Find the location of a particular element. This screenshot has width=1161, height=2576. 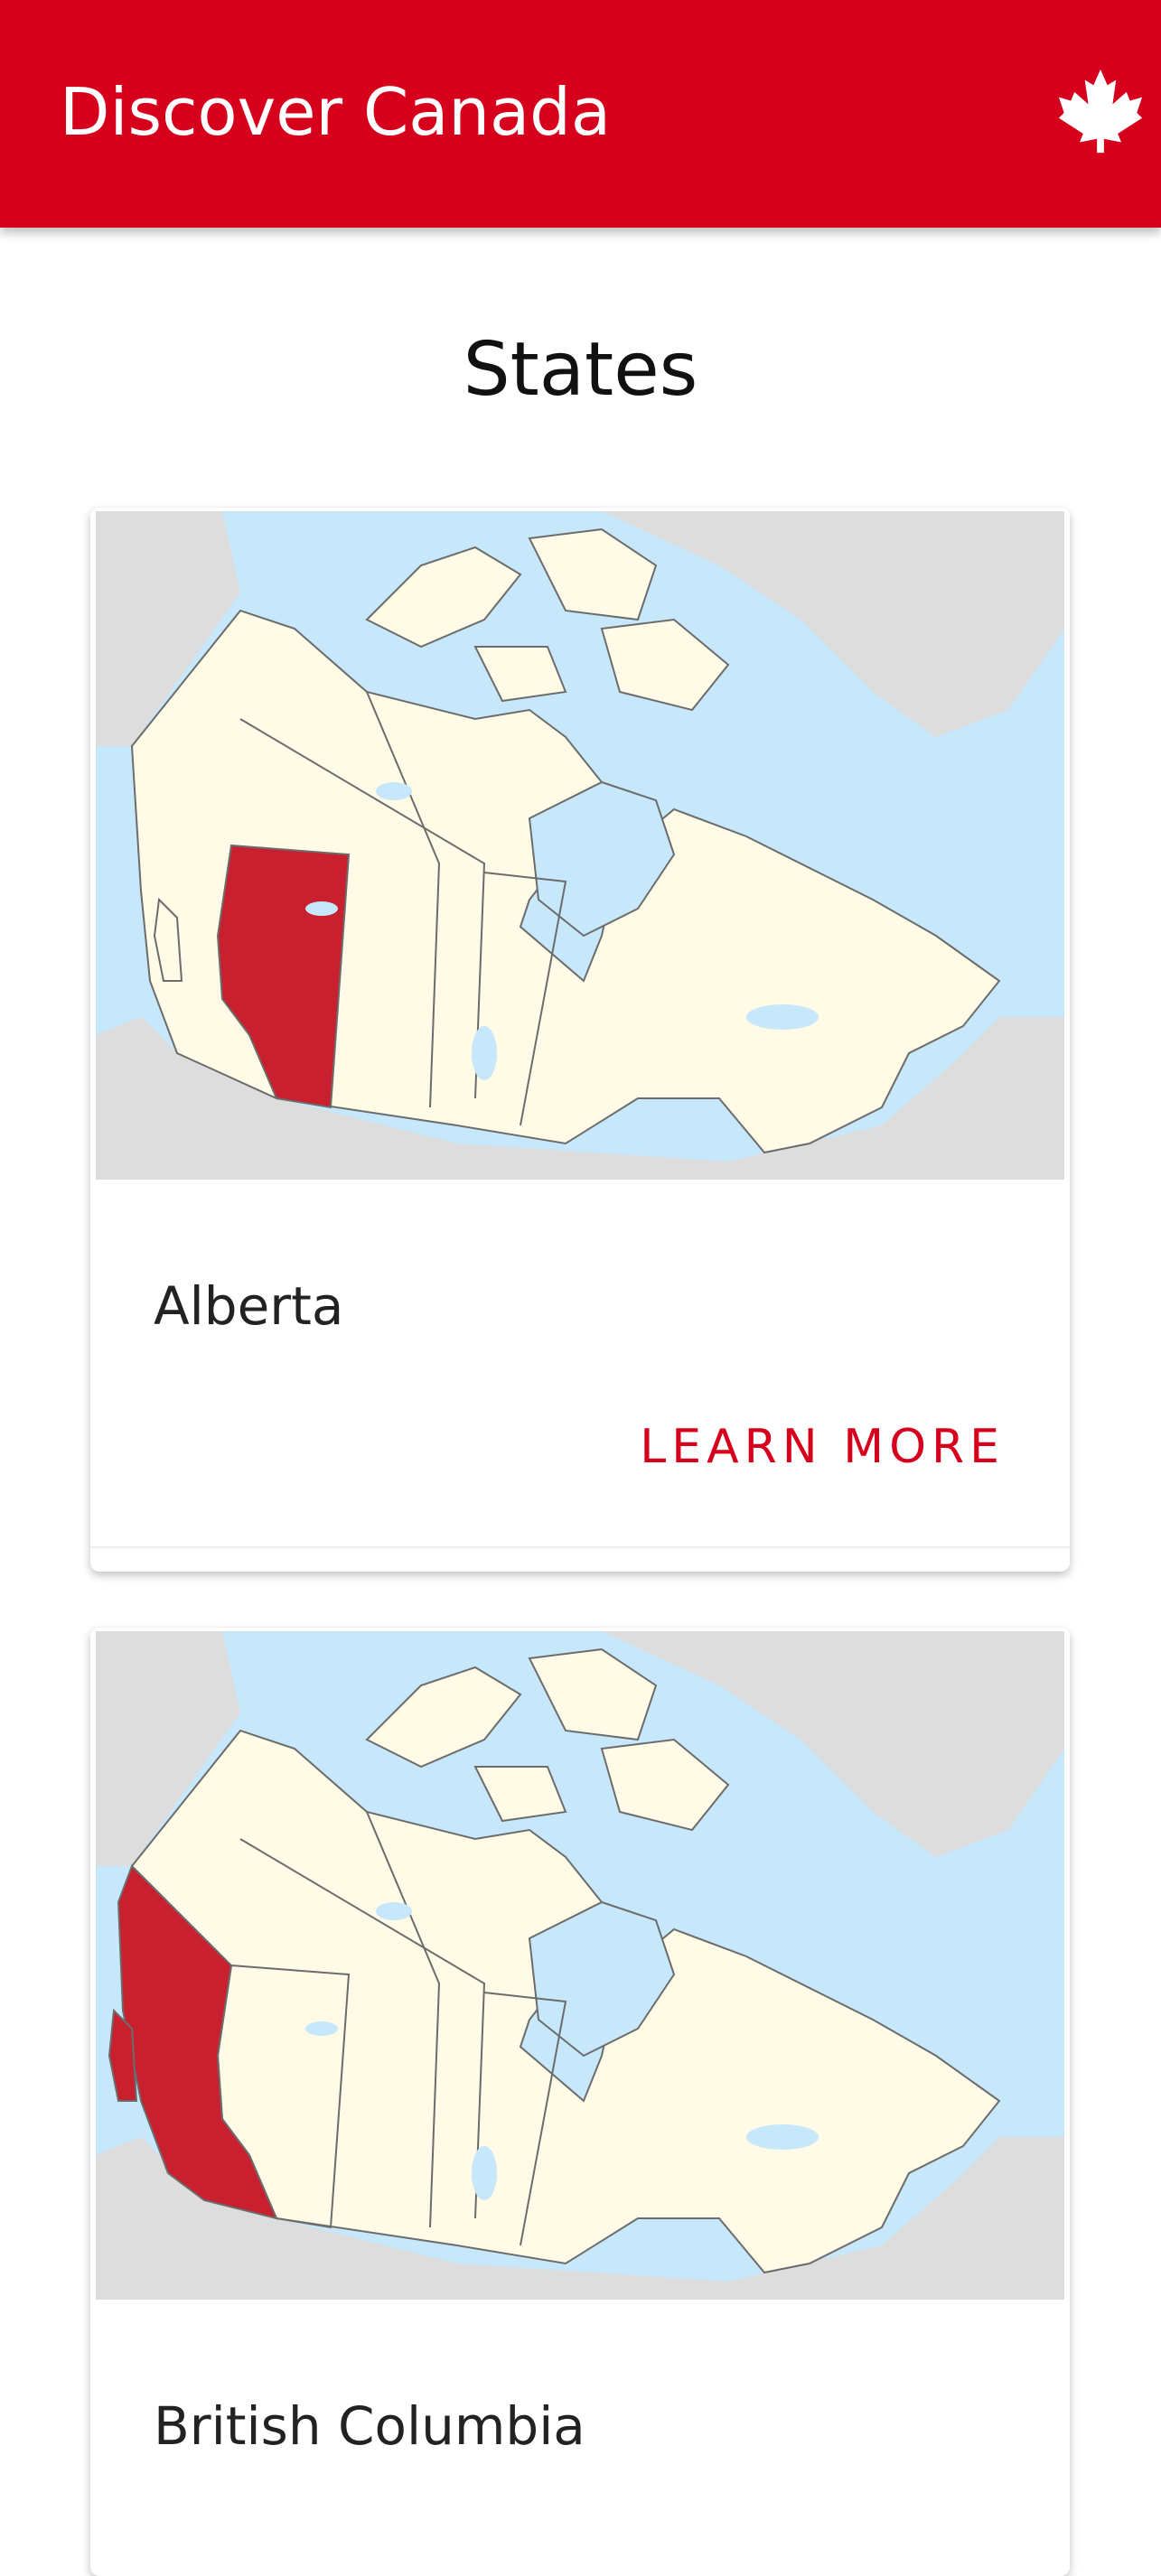

page-title: States is located at coordinates (580, 370).